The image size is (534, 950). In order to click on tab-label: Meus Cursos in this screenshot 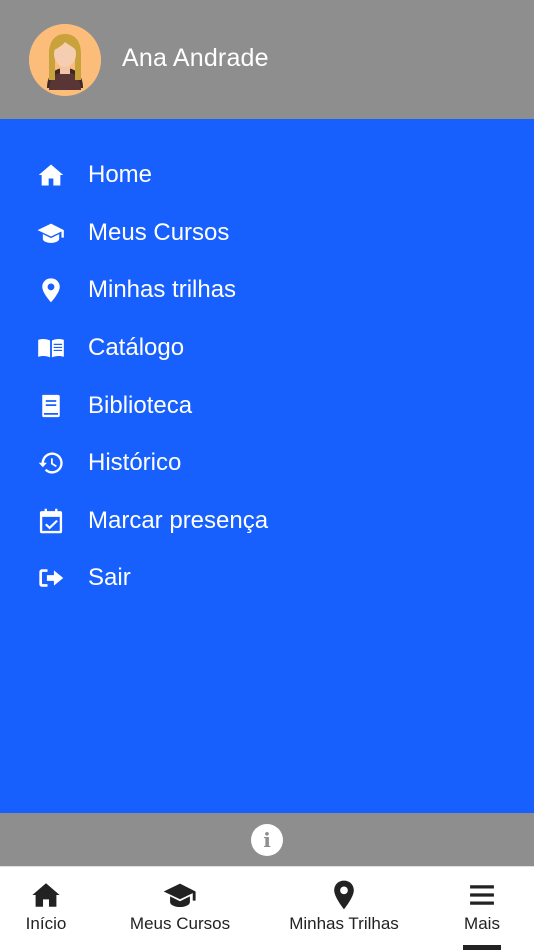, I will do `click(180, 923)`.